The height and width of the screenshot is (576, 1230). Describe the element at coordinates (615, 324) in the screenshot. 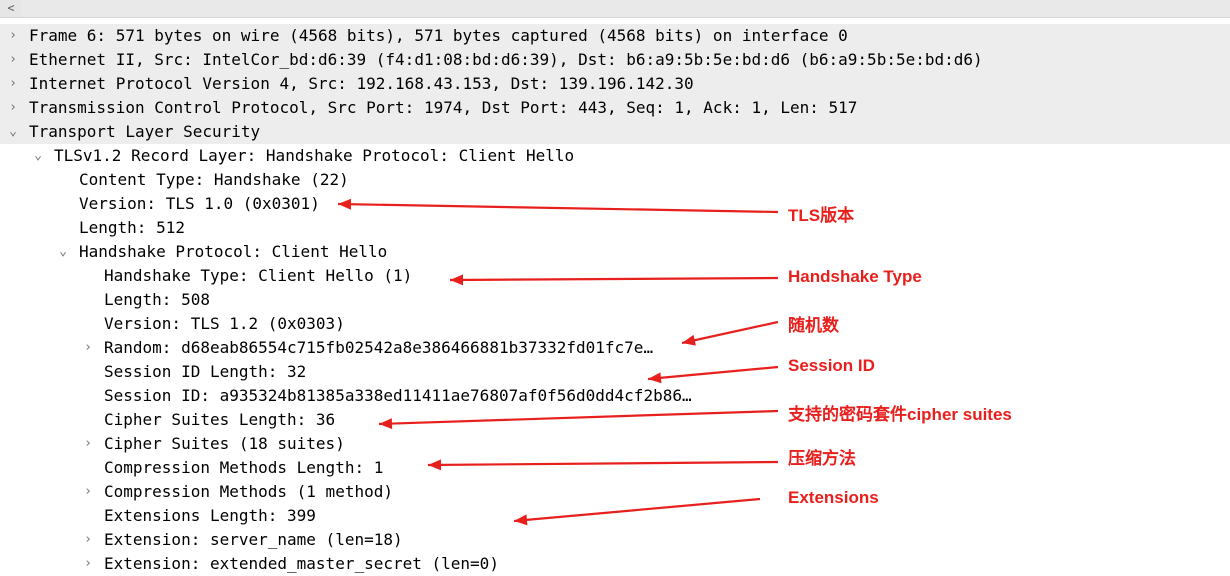

I see `tree-row: Version: TLS 1.2 (0x0303)` at that location.